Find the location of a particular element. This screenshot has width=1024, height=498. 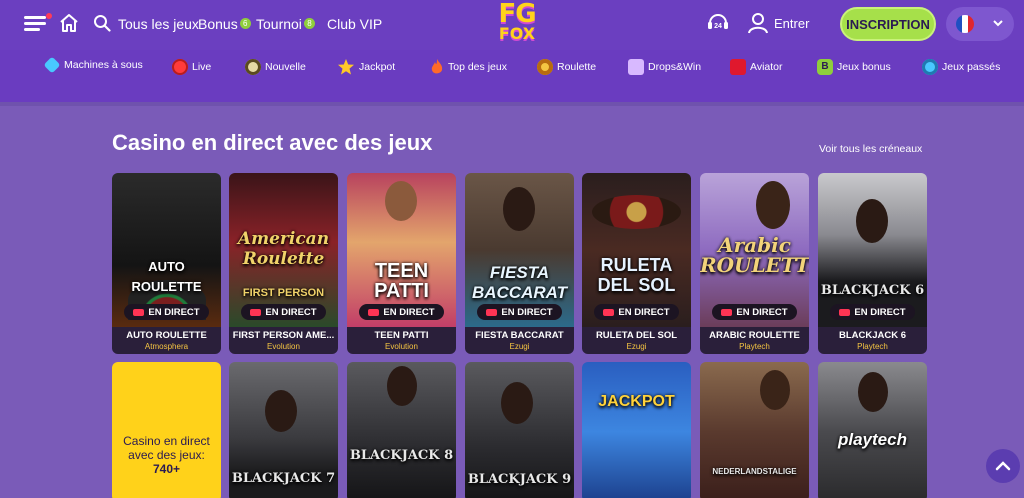

user-icon is located at coordinates (758, 23).